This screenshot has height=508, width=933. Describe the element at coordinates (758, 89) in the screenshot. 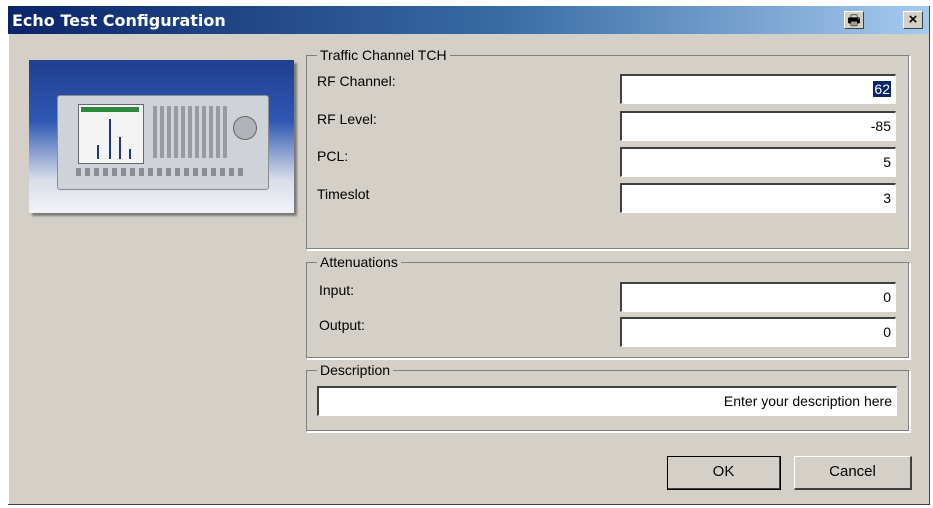

I see `rf-channel-field: 62` at that location.